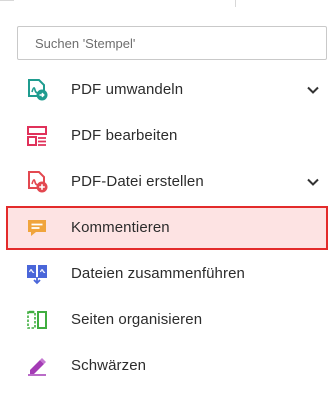 The height and width of the screenshot is (403, 334). Describe the element at coordinates (137, 319) in the screenshot. I see `menu-item-label: Seiten organisieren` at that location.